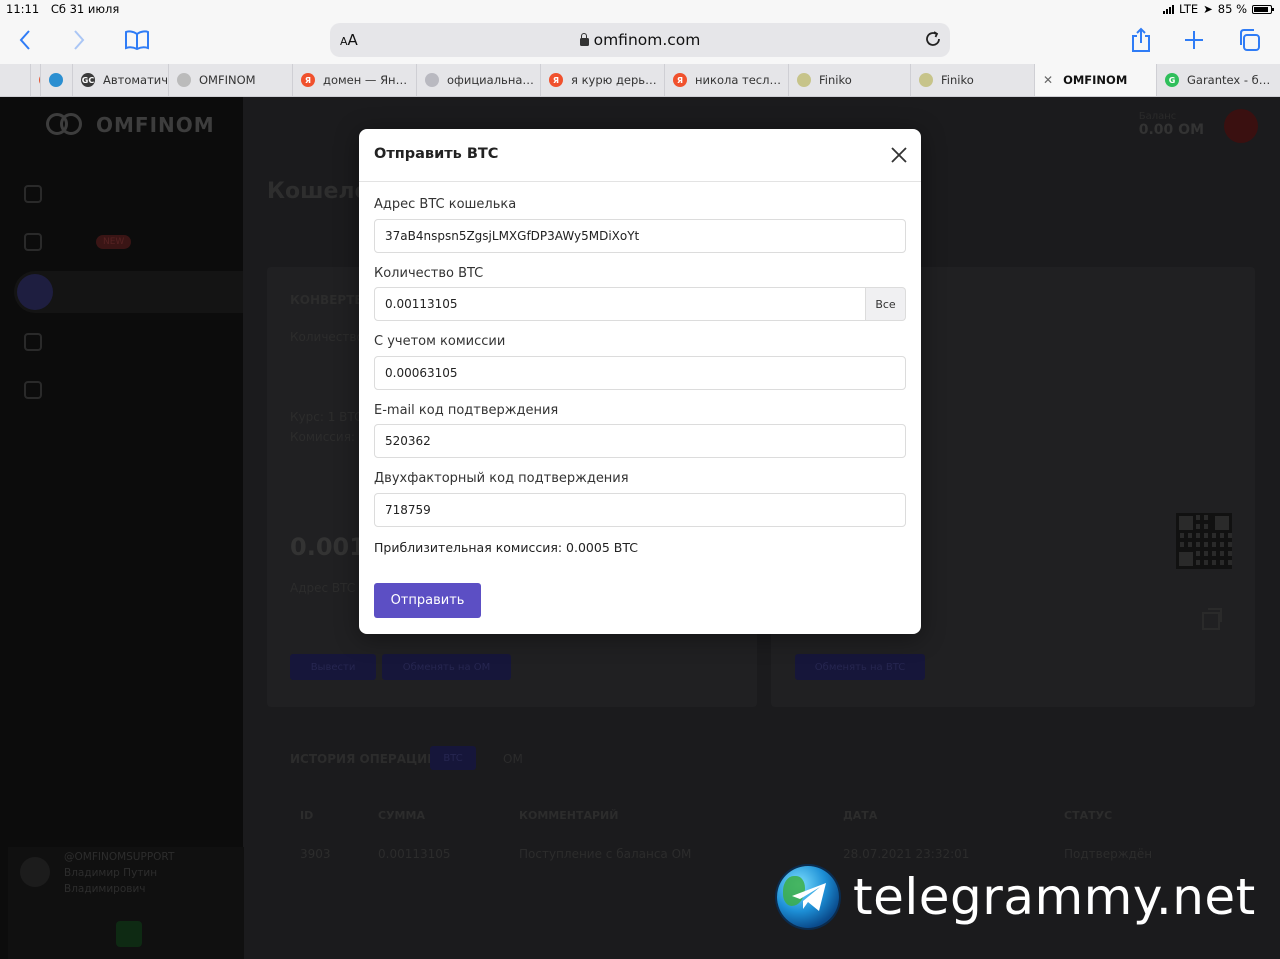 This screenshot has height=959, width=1280. I want to click on history-column-header: СУММА, so click(401, 815).